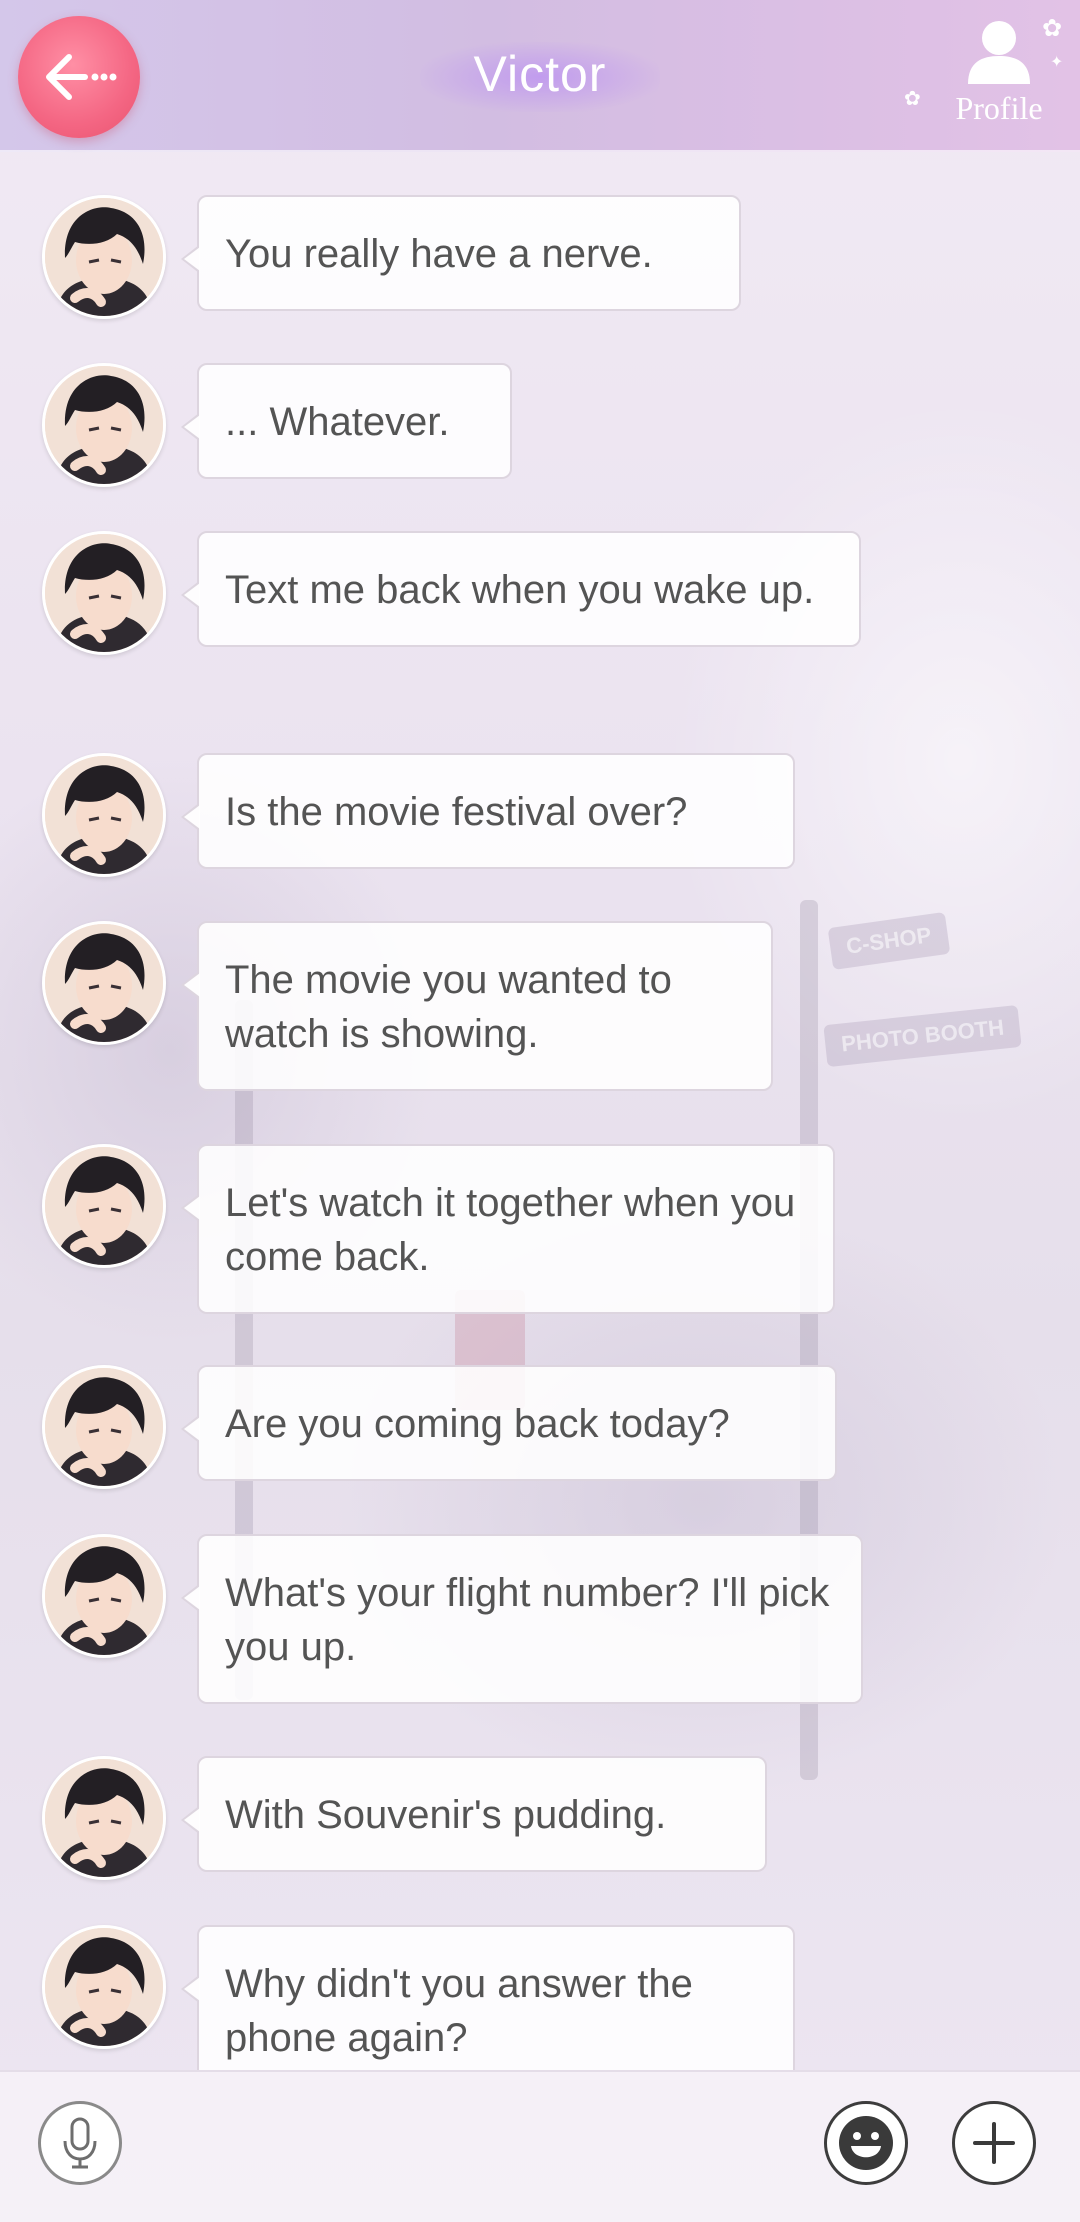  I want to click on profile-button: Profile, so click(999, 79).